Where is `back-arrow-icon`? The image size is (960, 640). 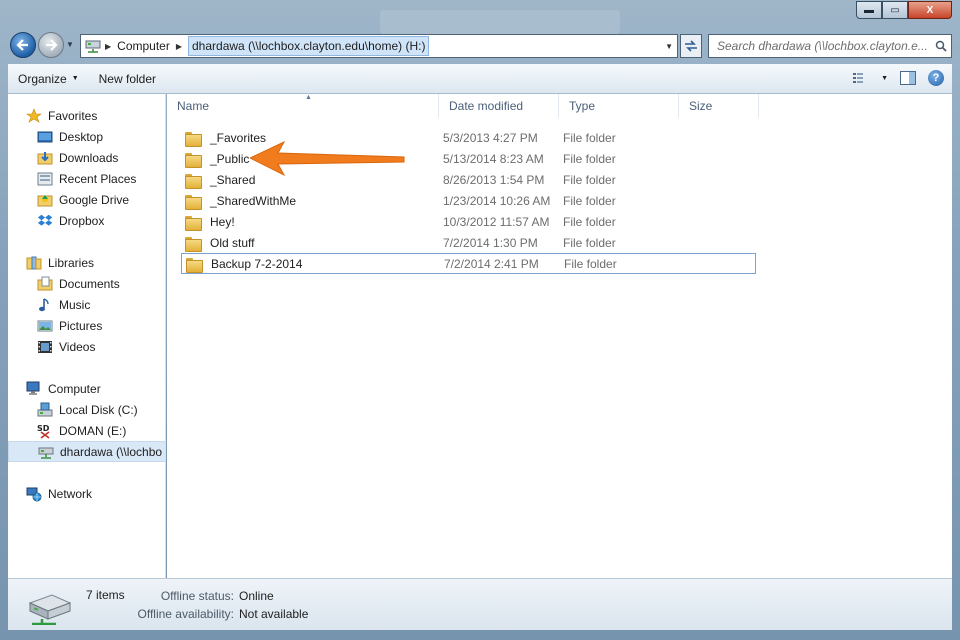
back-arrow-icon is located at coordinates (22, 45).